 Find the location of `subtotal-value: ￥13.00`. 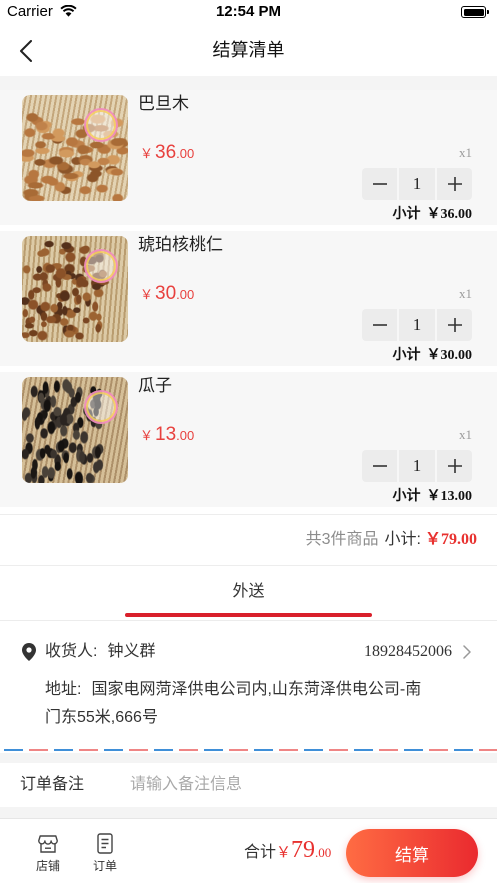

subtotal-value: ￥13.00 is located at coordinates (449, 496).